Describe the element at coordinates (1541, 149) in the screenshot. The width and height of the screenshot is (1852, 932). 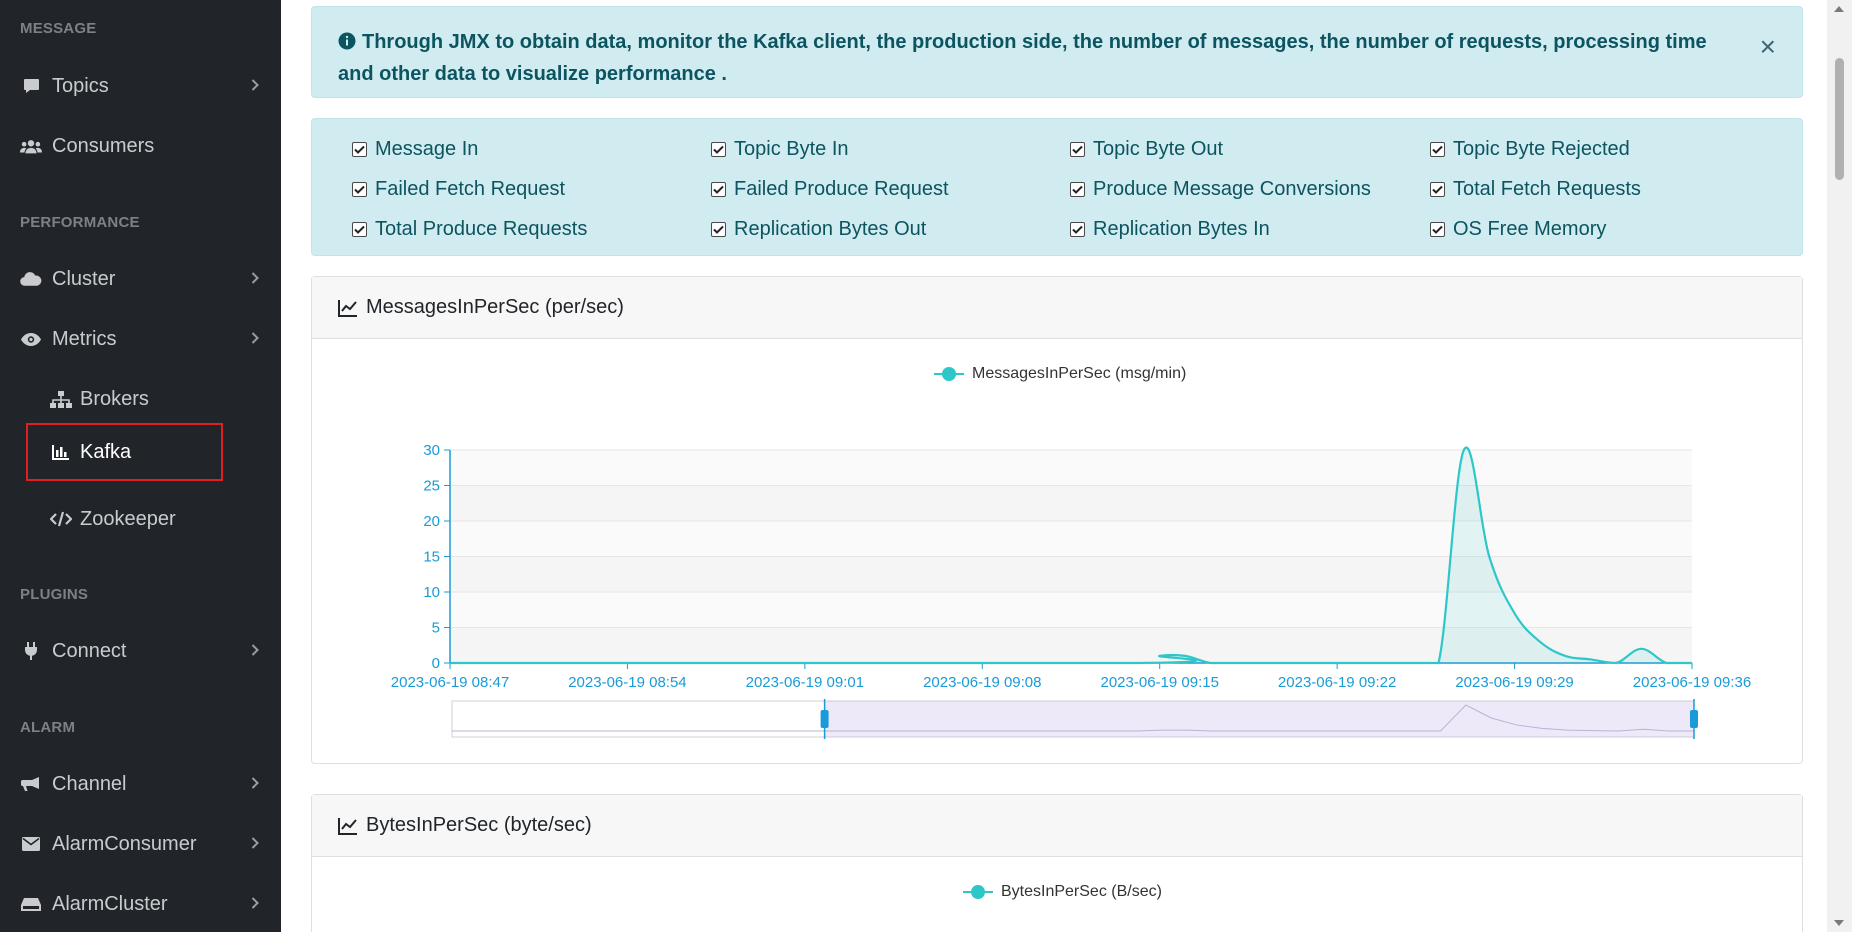
I see `metric-checkbox-label: Topic Byte Rejected` at that location.